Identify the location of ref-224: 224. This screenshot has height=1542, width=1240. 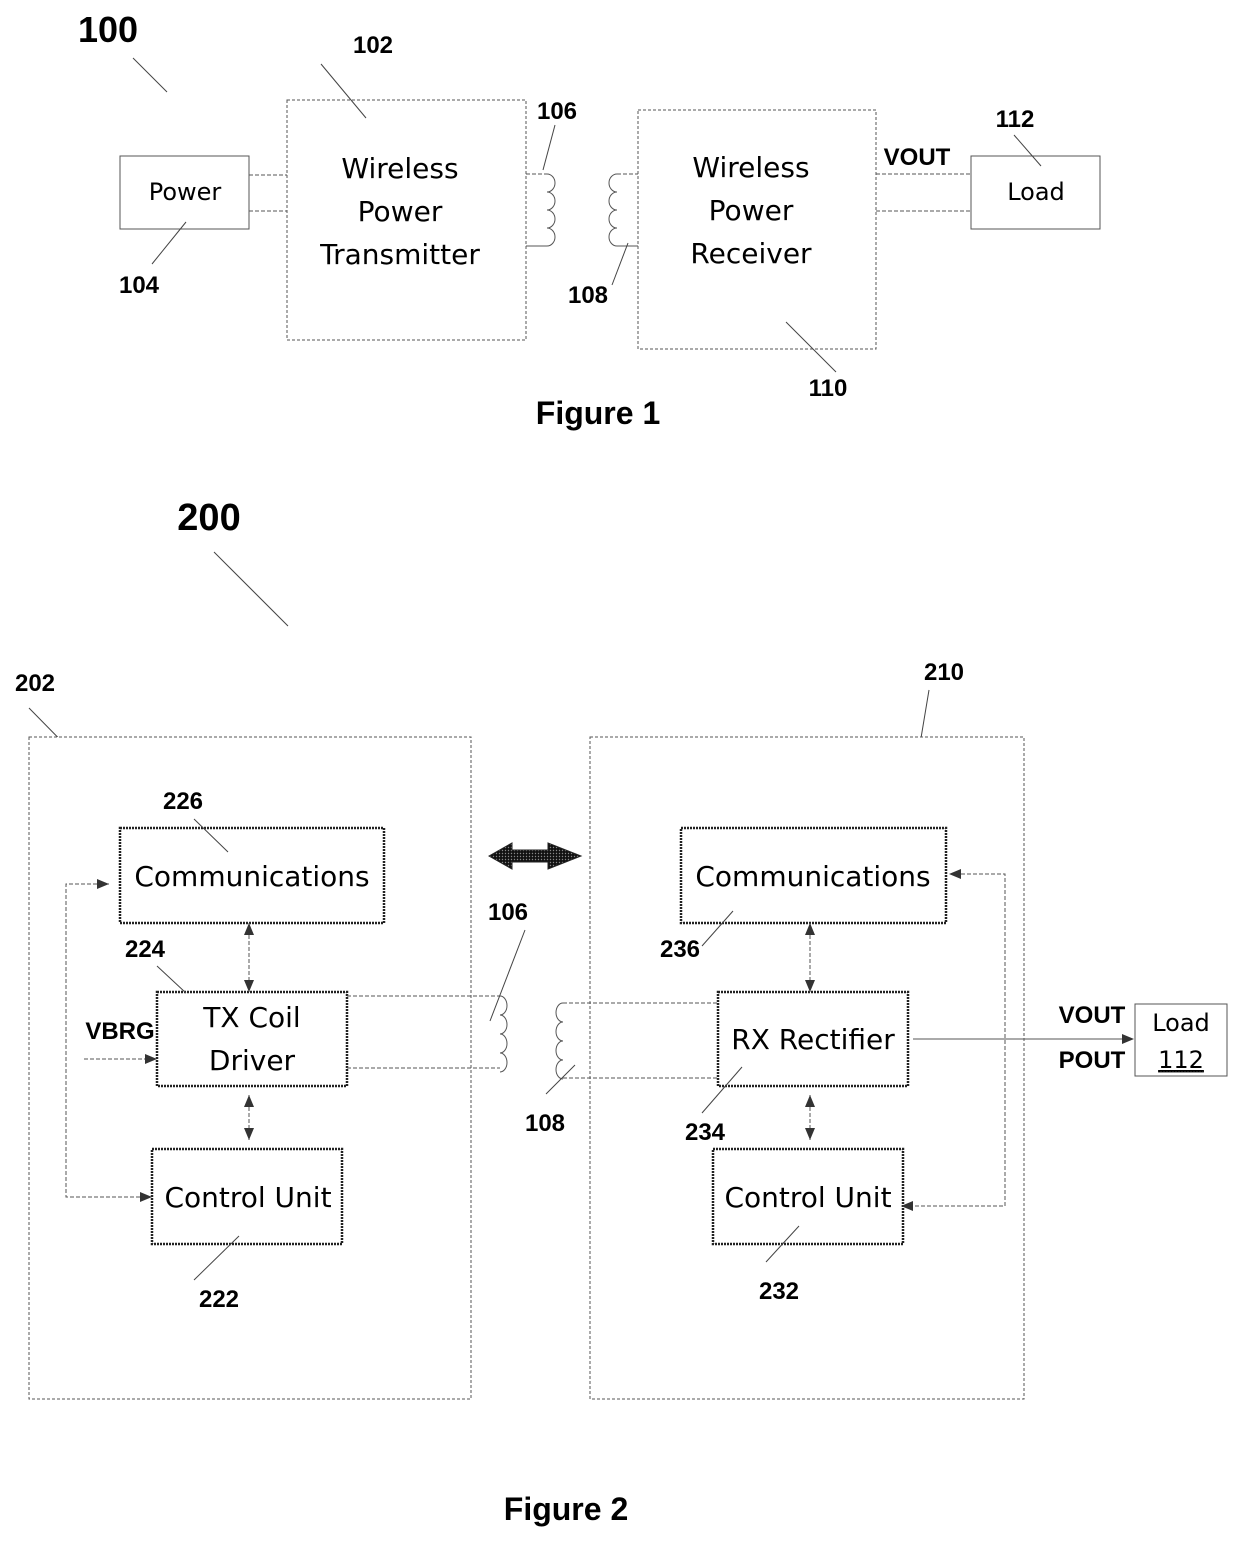
(145, 949).